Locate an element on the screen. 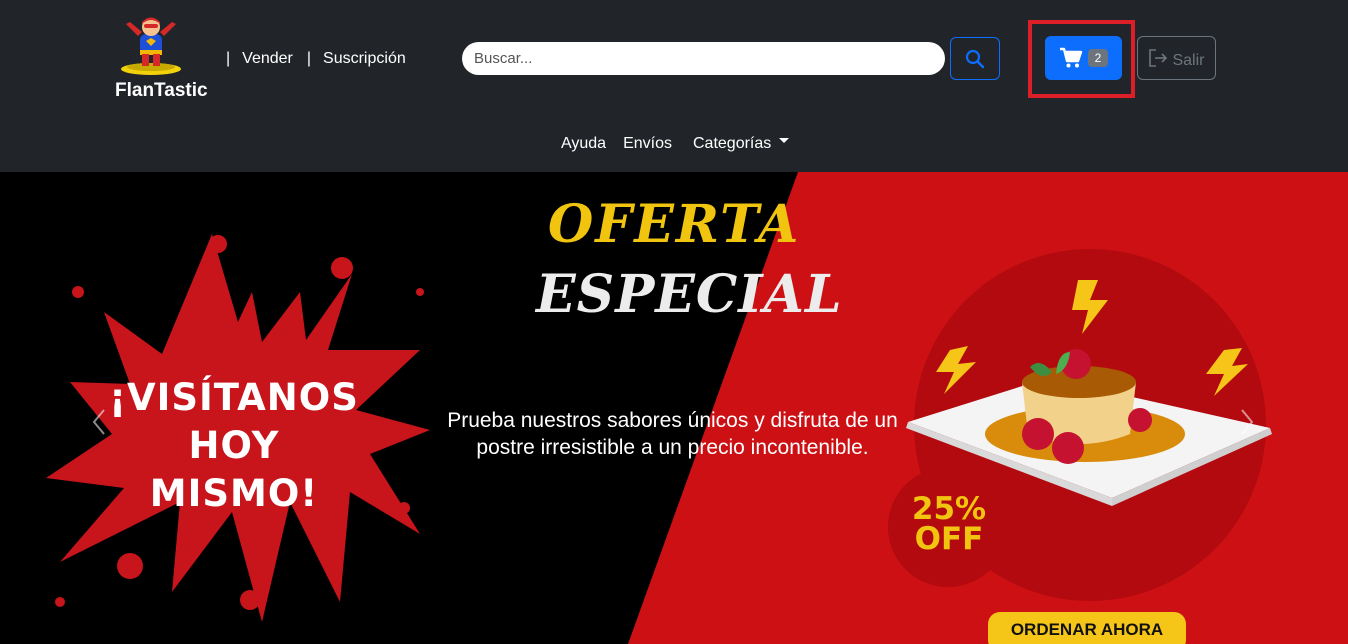 Image resolution: width=1348 pixels, height=644 pixels. brand-link: FlanTastic is located at coordinates (162, 59).